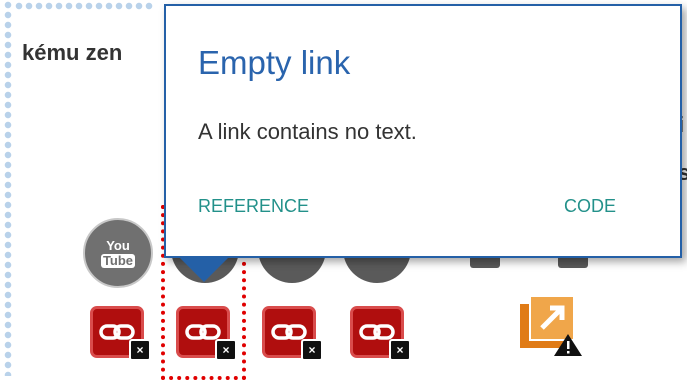  I want to click on dotted-border-top, so click(84, 6).